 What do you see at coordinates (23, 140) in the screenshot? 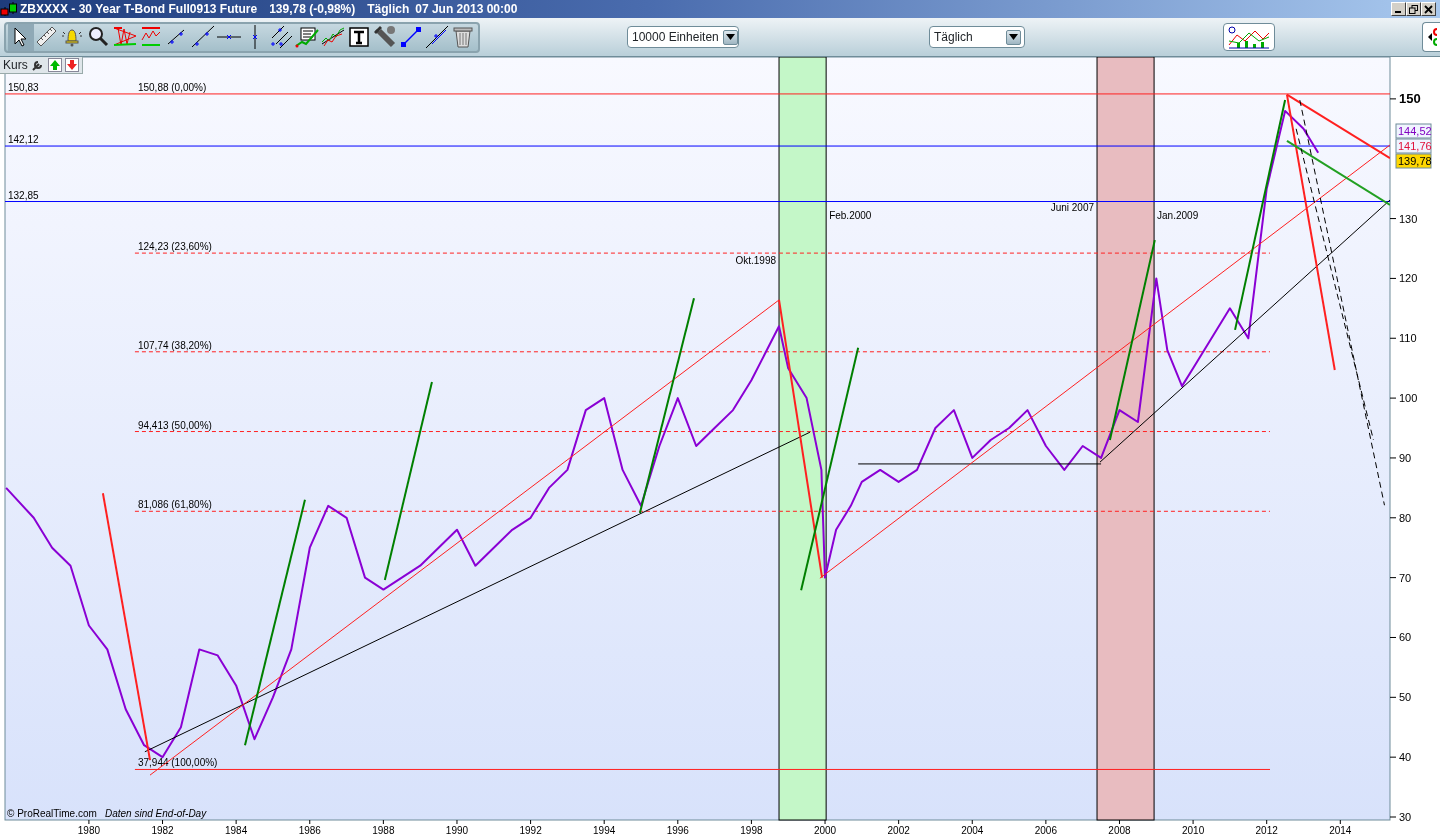
I see `level-label: 142,12` at bounding box center [23, 140].